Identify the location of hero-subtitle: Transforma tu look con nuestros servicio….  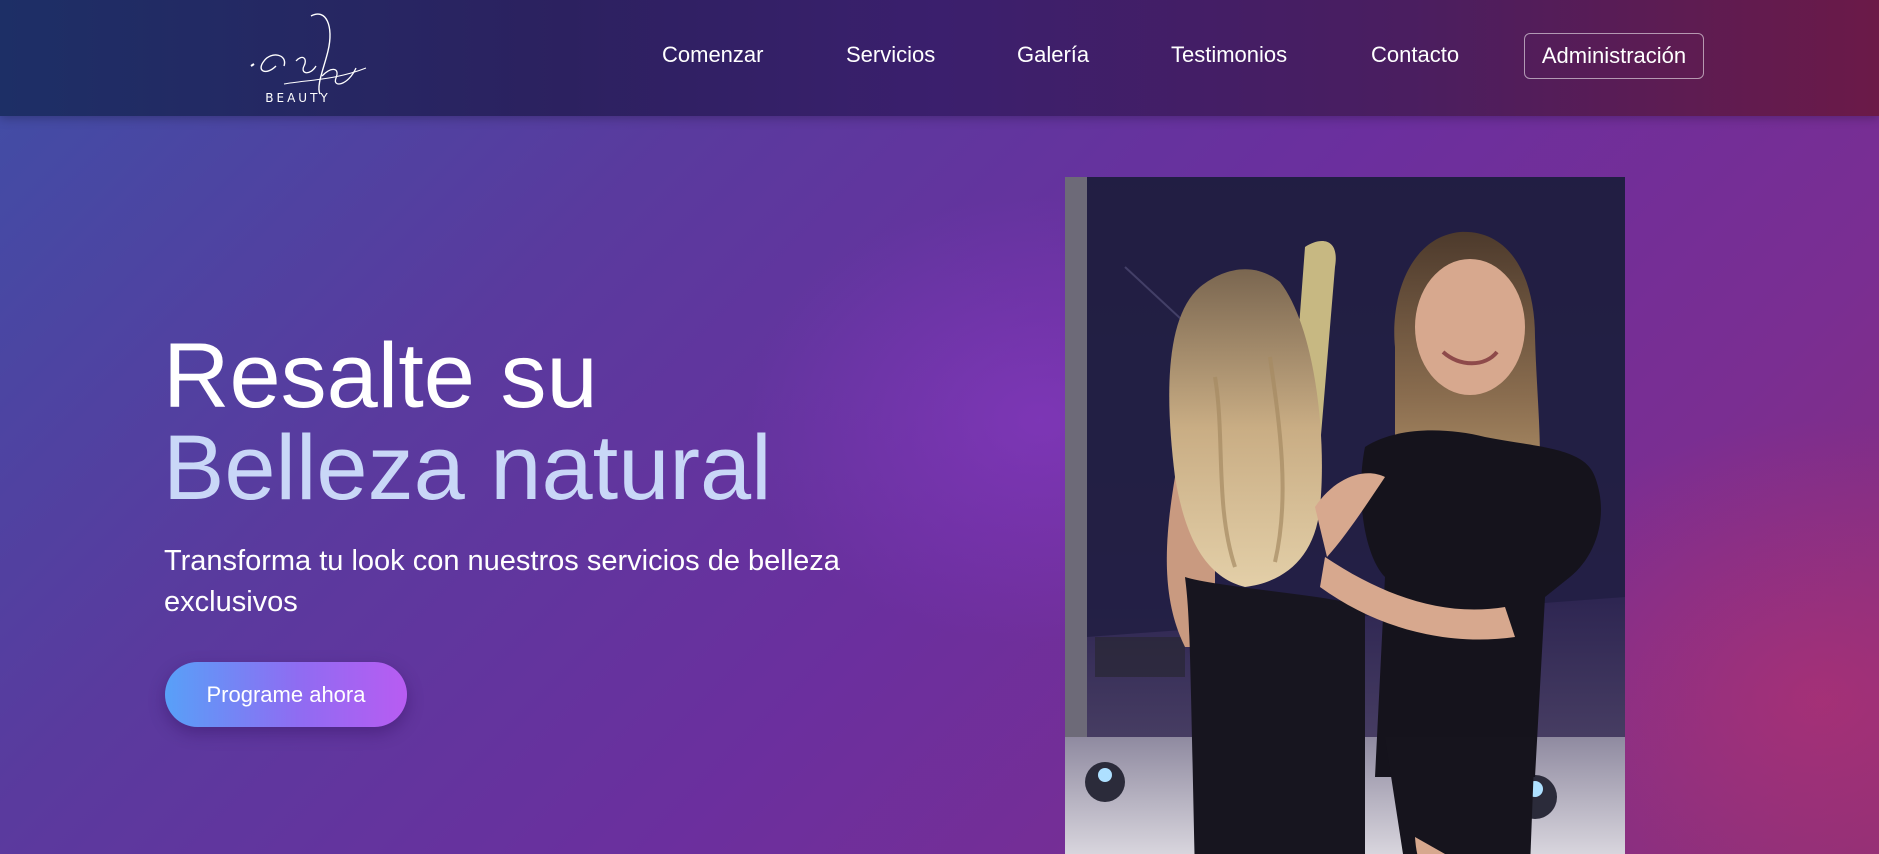
(502, 581).